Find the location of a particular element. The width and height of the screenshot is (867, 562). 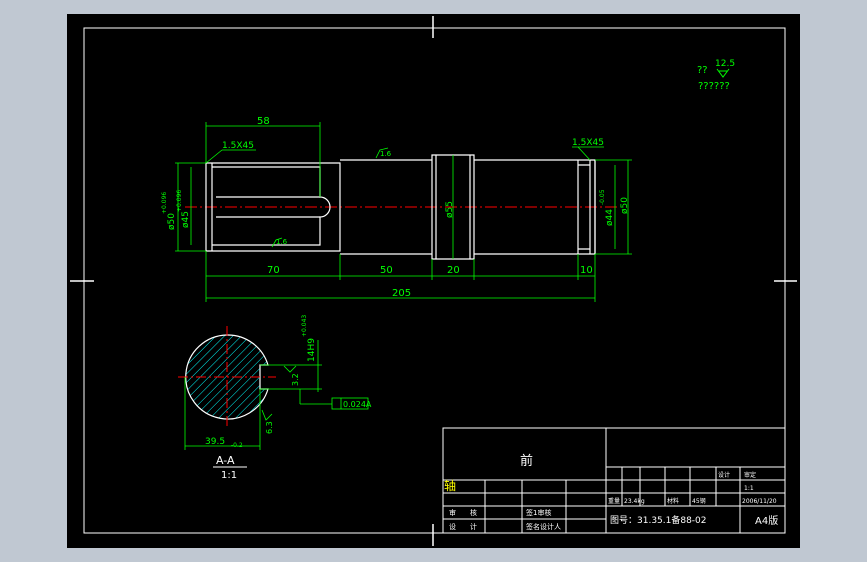

sheet-size: A4版 is located at coordinates (766, 520).